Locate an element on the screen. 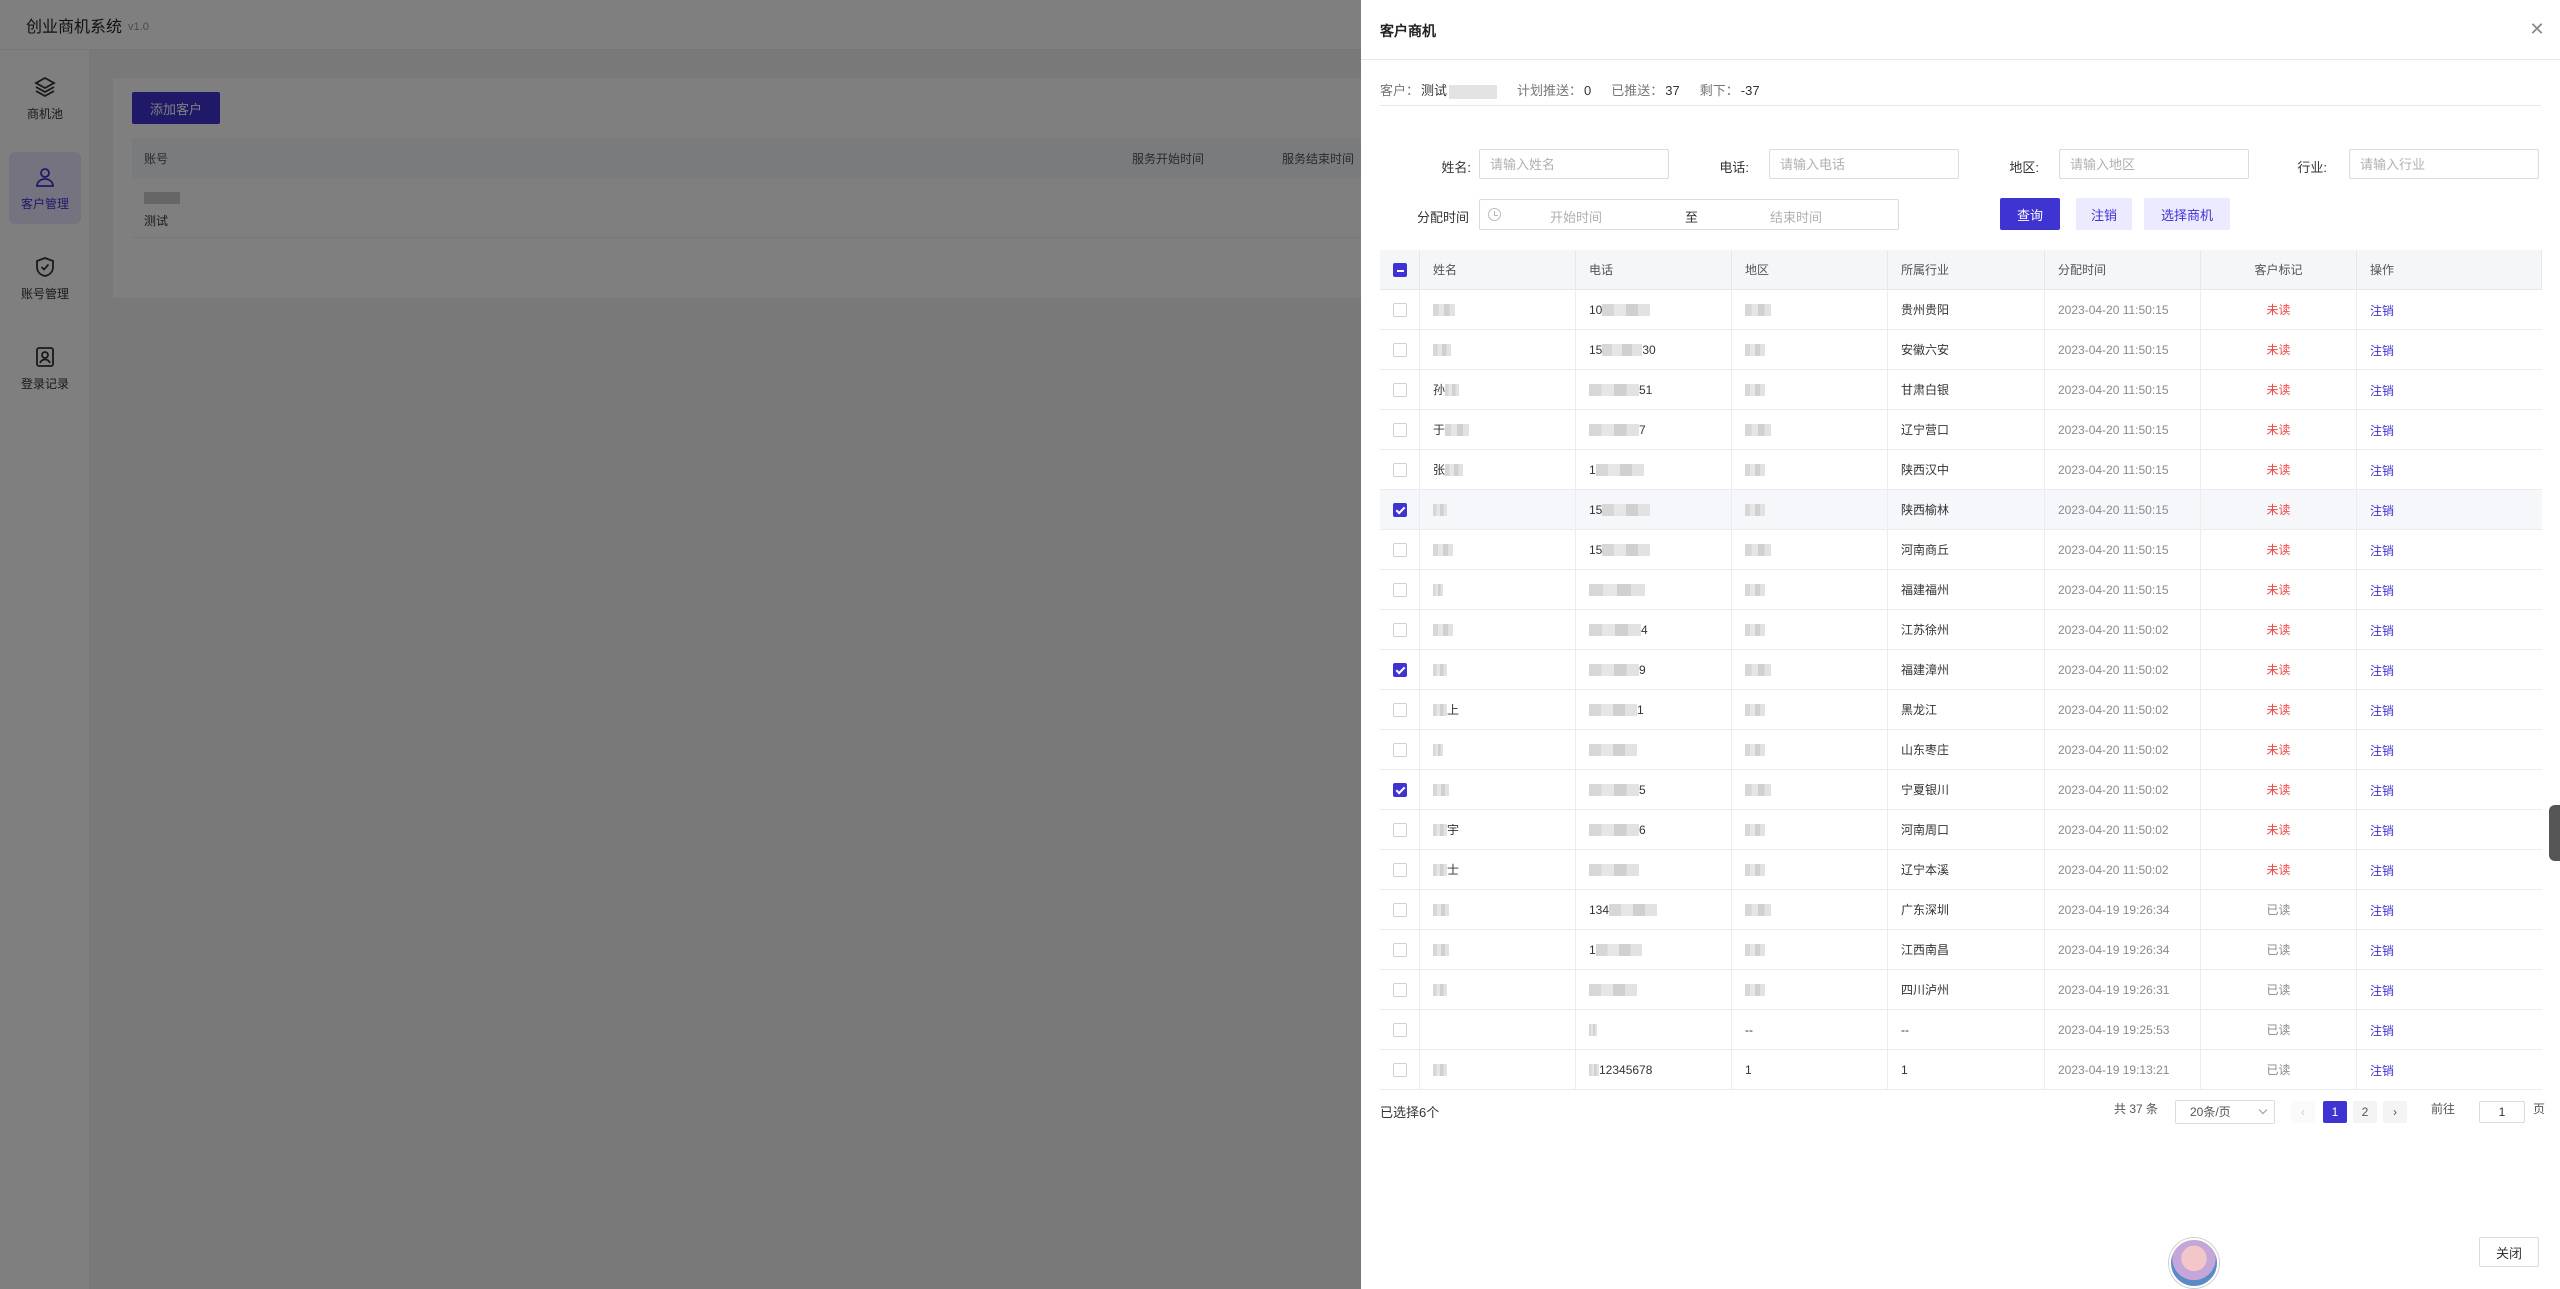  page-button-2: 2 is located at coordinates (2365, 1112).